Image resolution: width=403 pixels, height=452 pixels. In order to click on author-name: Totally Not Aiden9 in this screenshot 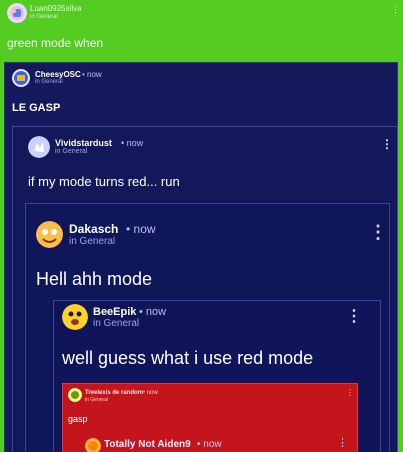, I will do `click(147, 444)`.